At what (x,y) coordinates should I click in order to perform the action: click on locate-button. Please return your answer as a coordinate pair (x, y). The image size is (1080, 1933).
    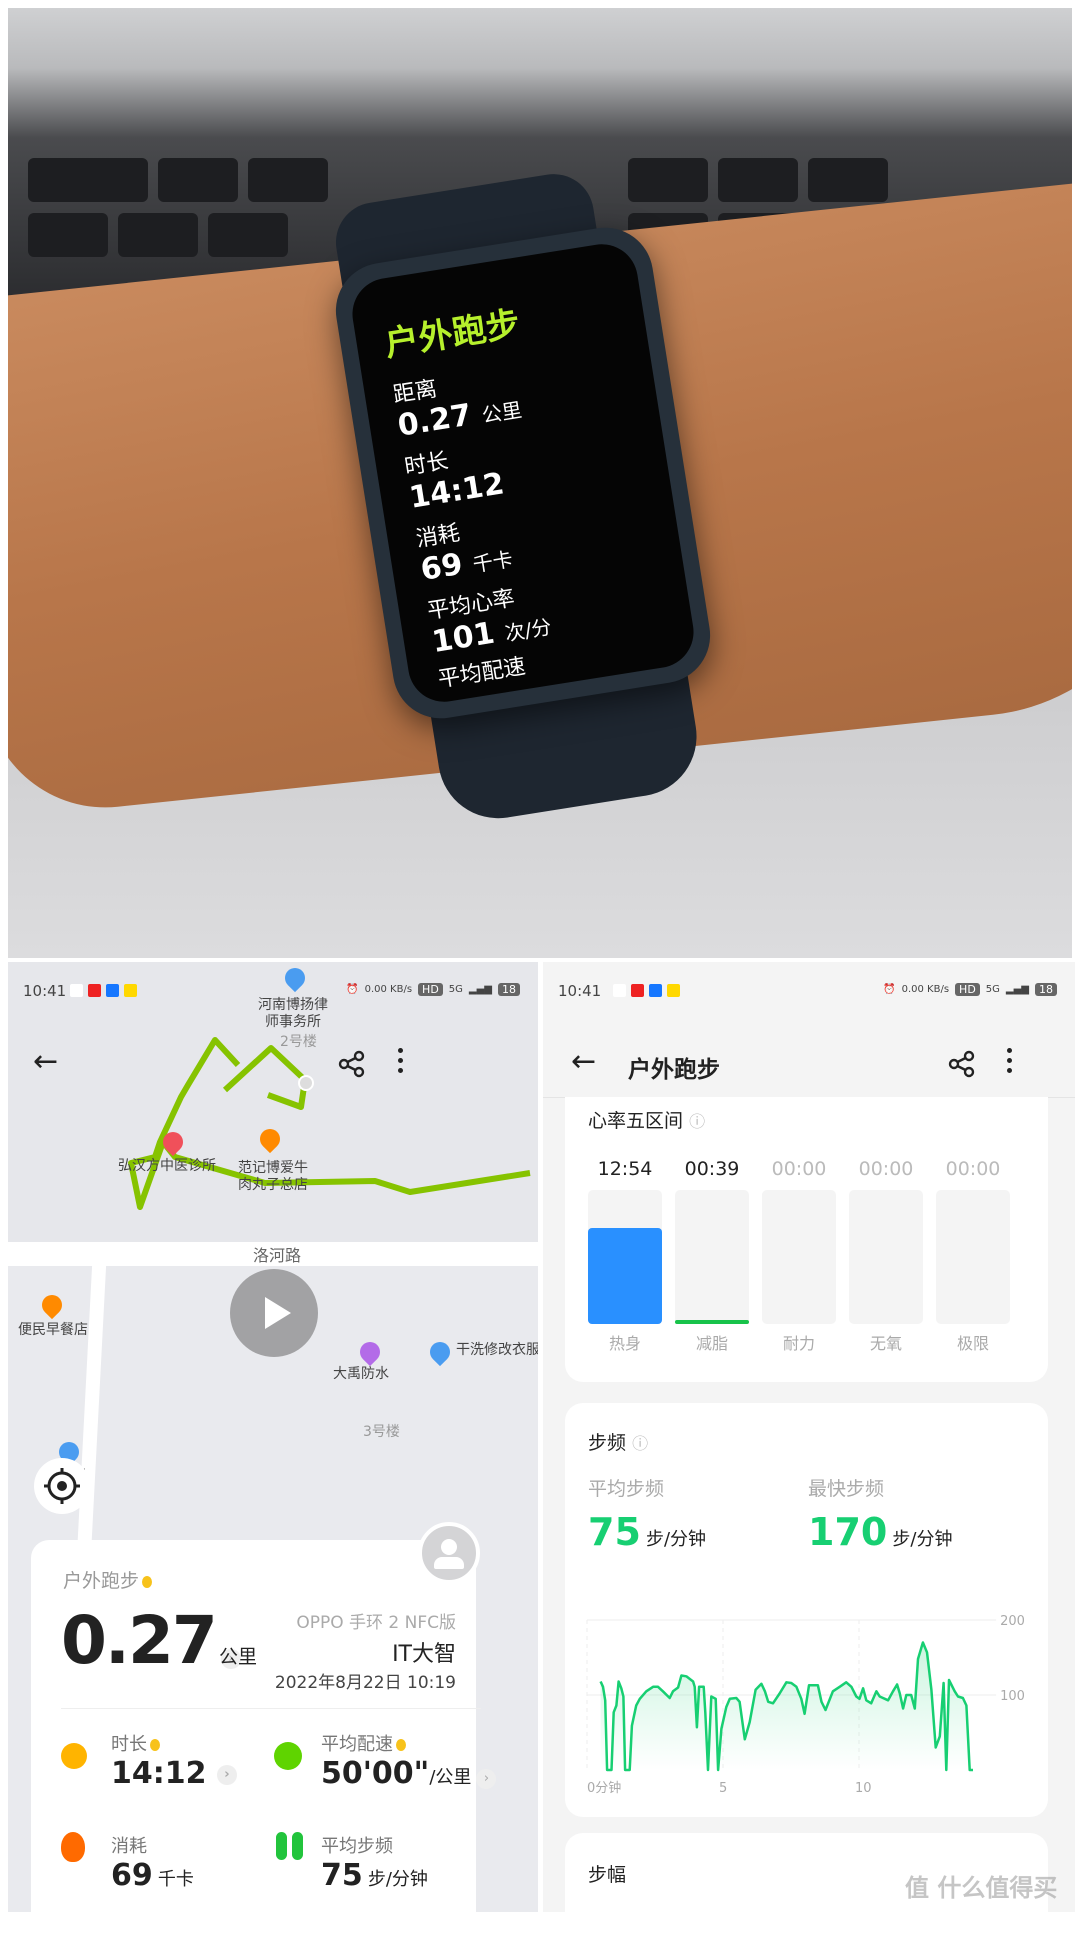
    Looking at the image, I should click on (62, 1486).